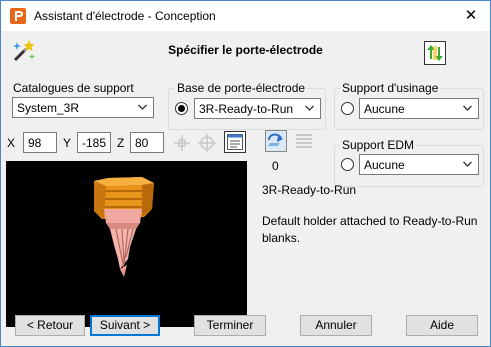  What do you see at coordinates (390, 88) in the screenshot?
I see `machining-support-label: Support d'usinage` at bounding box center [390, 88].